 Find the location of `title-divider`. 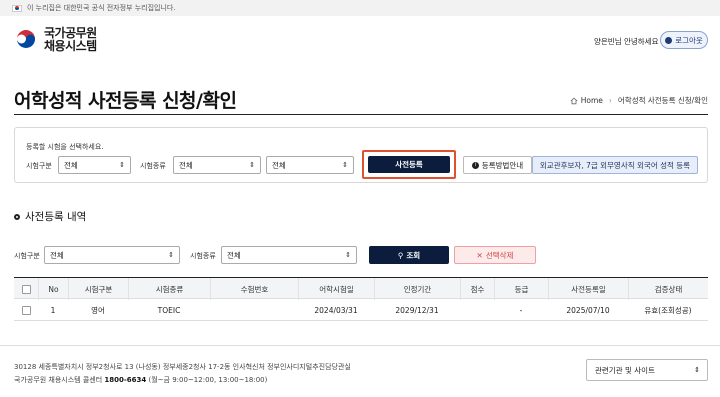

title-divider is located at coordinates (361, 114).